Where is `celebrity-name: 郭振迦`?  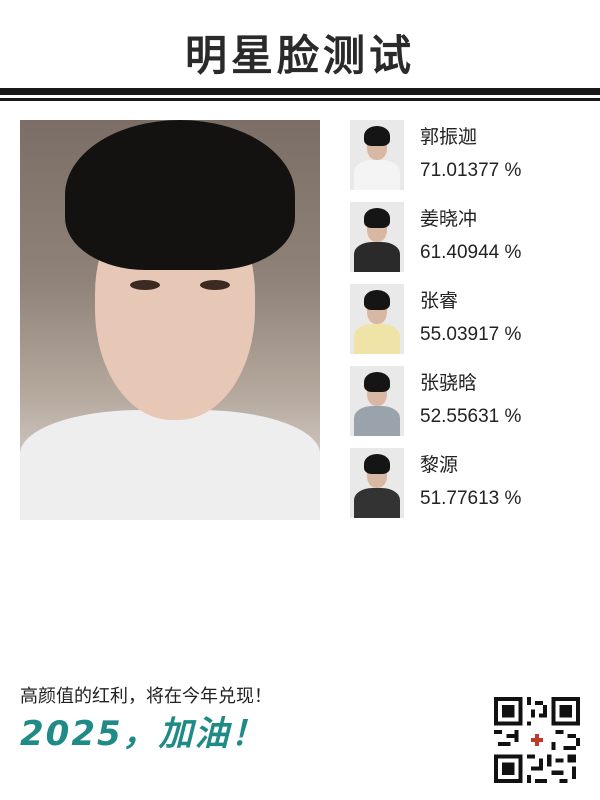
celebrity-name: 郭振迦 is located at coordinates (449, 137).